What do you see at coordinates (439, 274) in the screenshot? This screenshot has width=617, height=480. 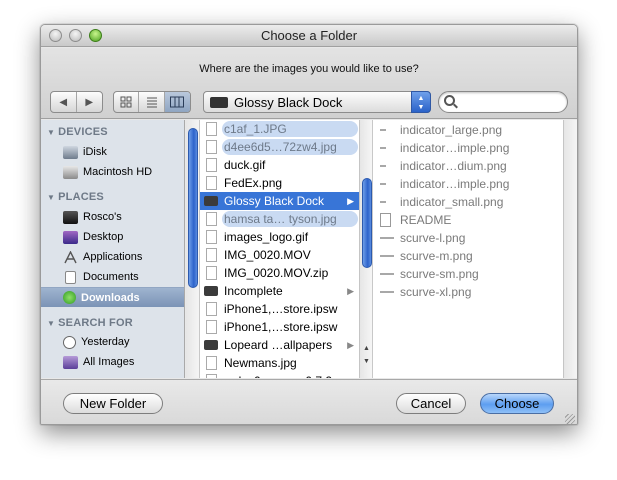 I see `file-list-item-label: scurve-sm.png` at bounding box center [439, 274].